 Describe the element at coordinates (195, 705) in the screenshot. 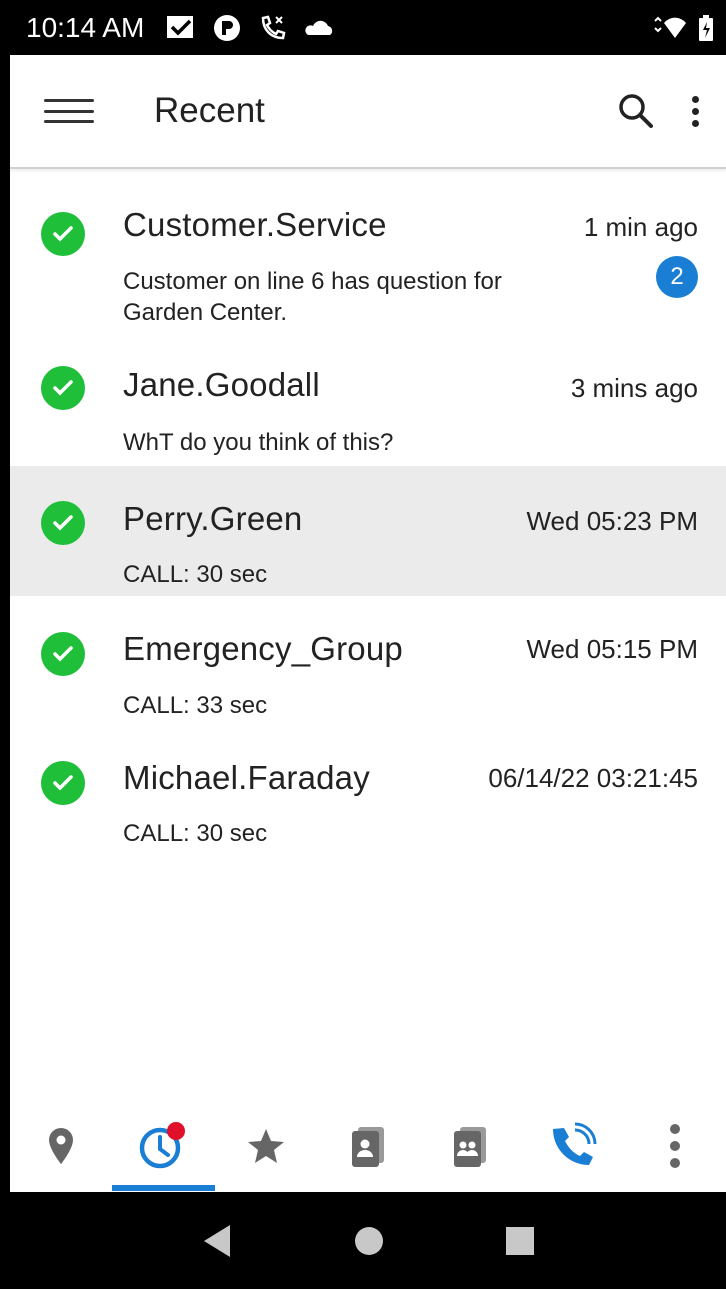

I see `item-message: CALL: 33 sec` at that location.